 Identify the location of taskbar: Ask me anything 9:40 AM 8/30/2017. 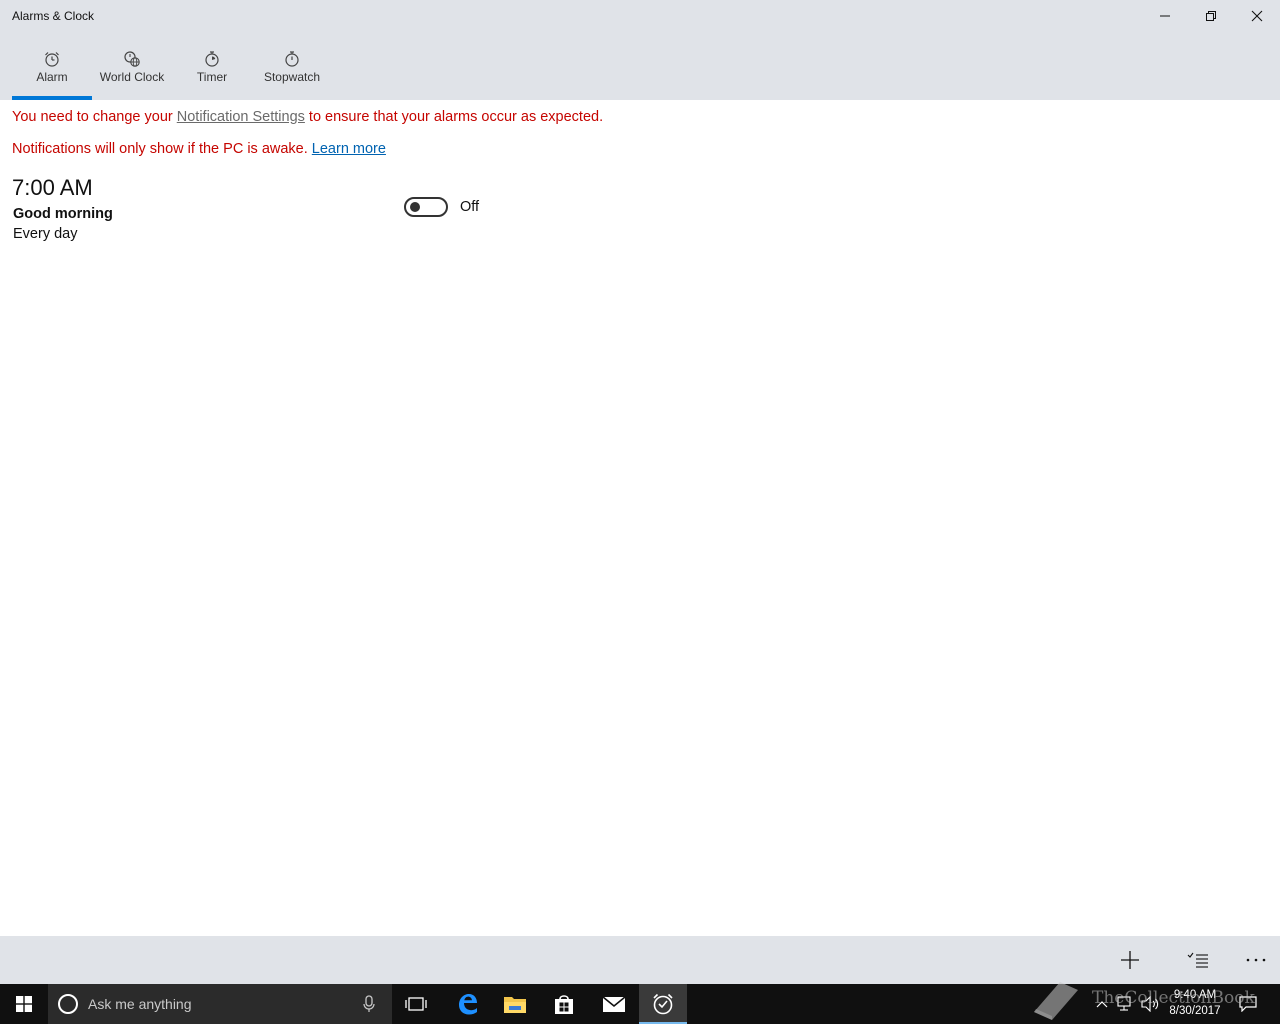
(640, 1004).